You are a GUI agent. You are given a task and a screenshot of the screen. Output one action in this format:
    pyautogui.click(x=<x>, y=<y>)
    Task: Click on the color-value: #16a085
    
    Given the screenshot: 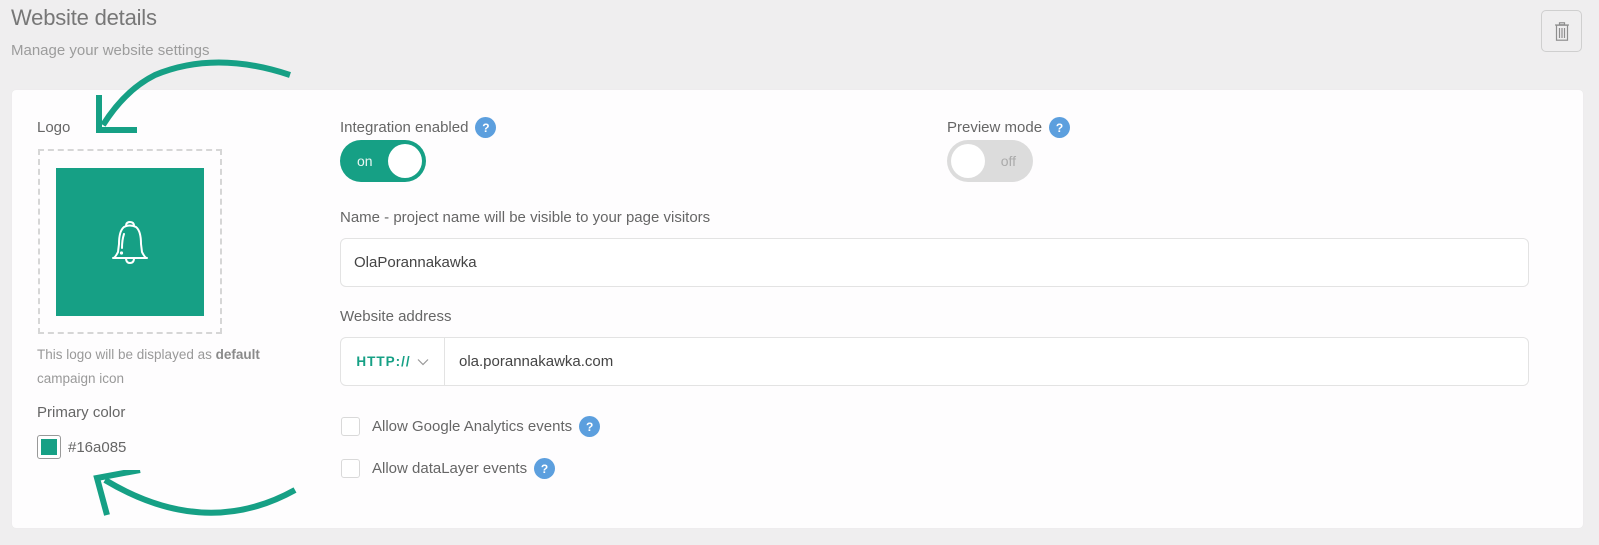 What is the action you would take?
    pyautogui.click(x=97, y=447)
    